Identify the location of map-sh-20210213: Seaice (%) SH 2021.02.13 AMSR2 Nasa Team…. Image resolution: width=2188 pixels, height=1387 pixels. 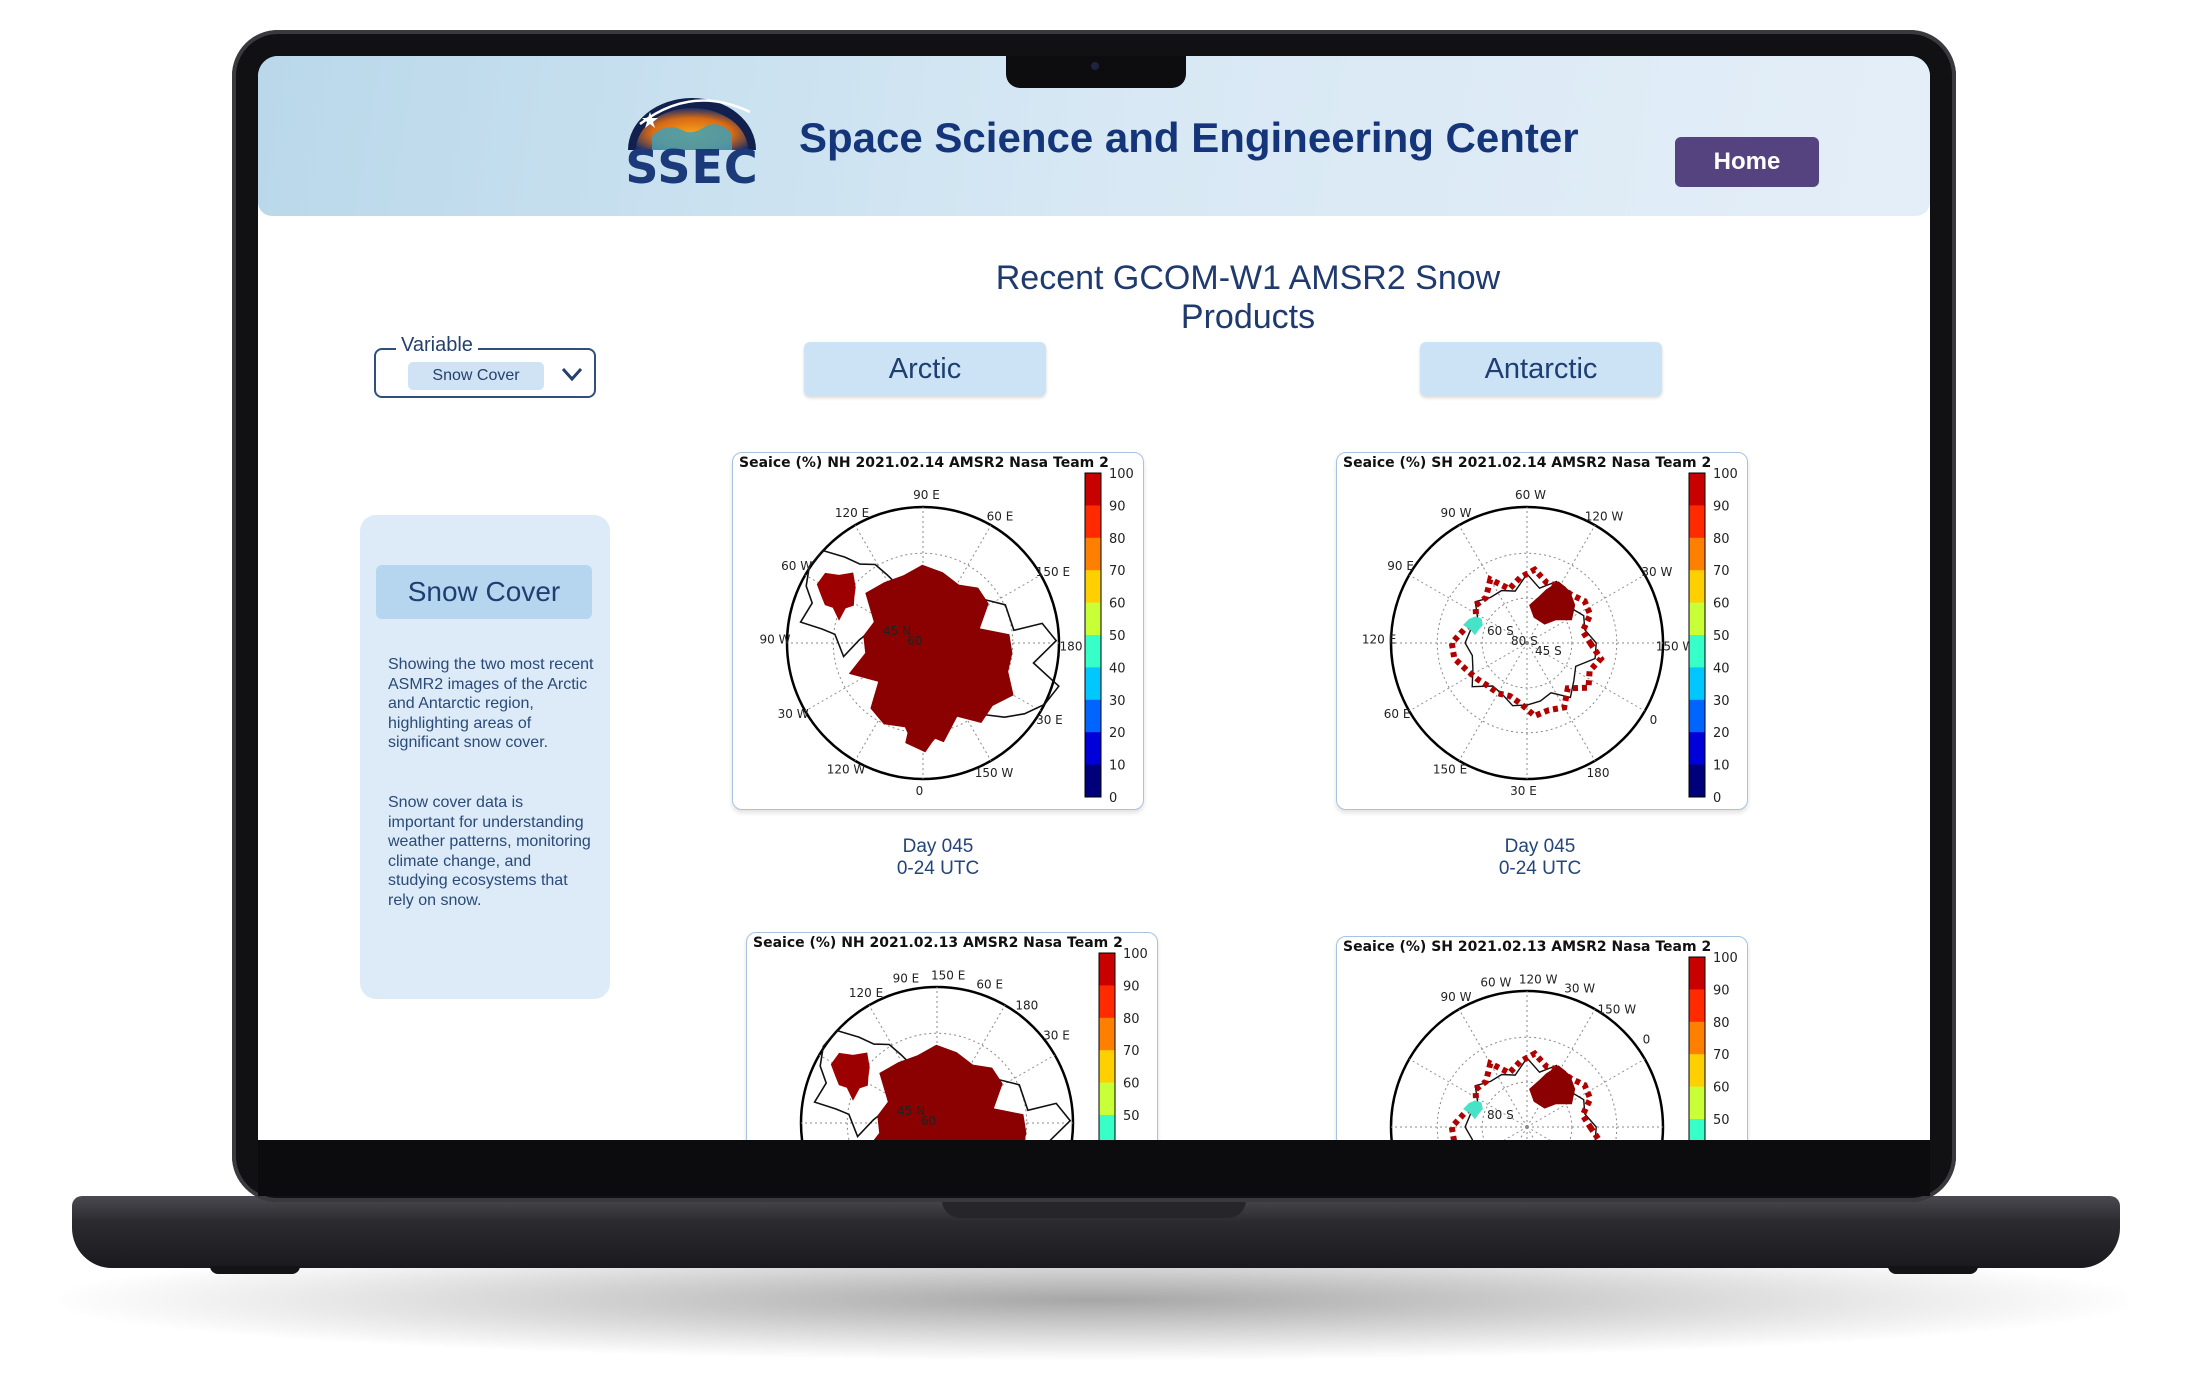
(1542, 1038).